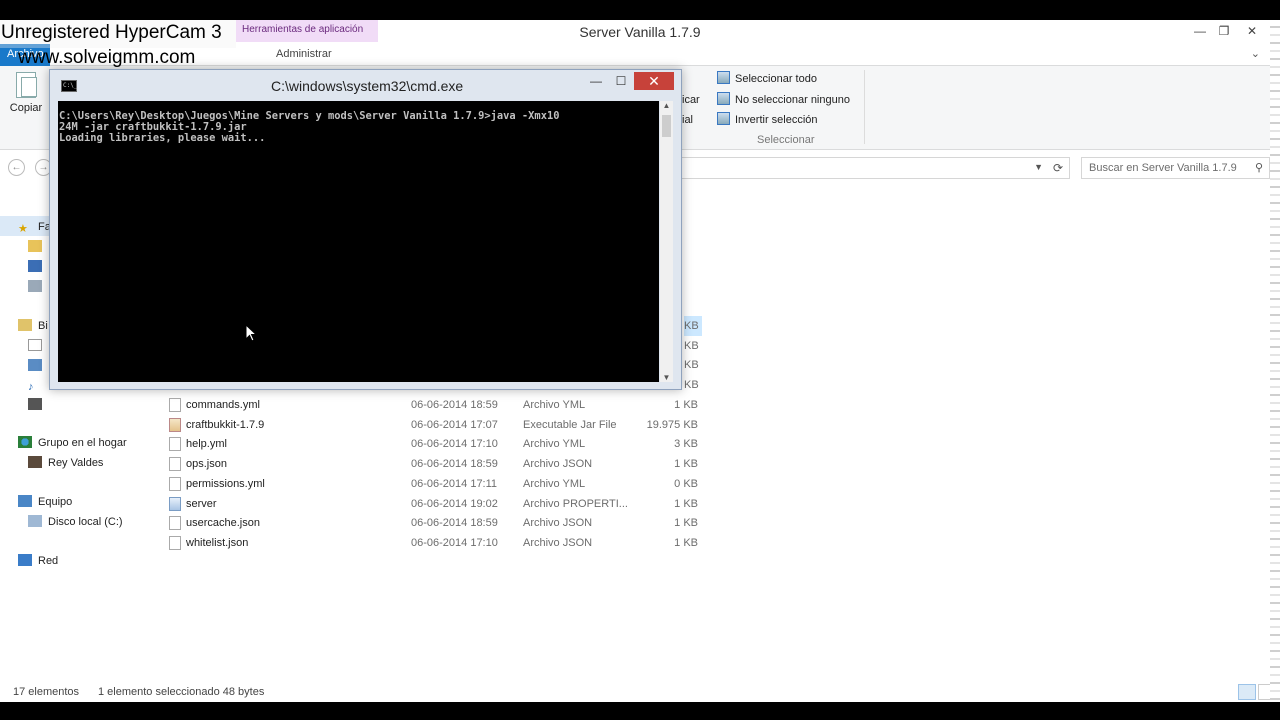  I want to click on details-view-icon, so click(1247, 692).